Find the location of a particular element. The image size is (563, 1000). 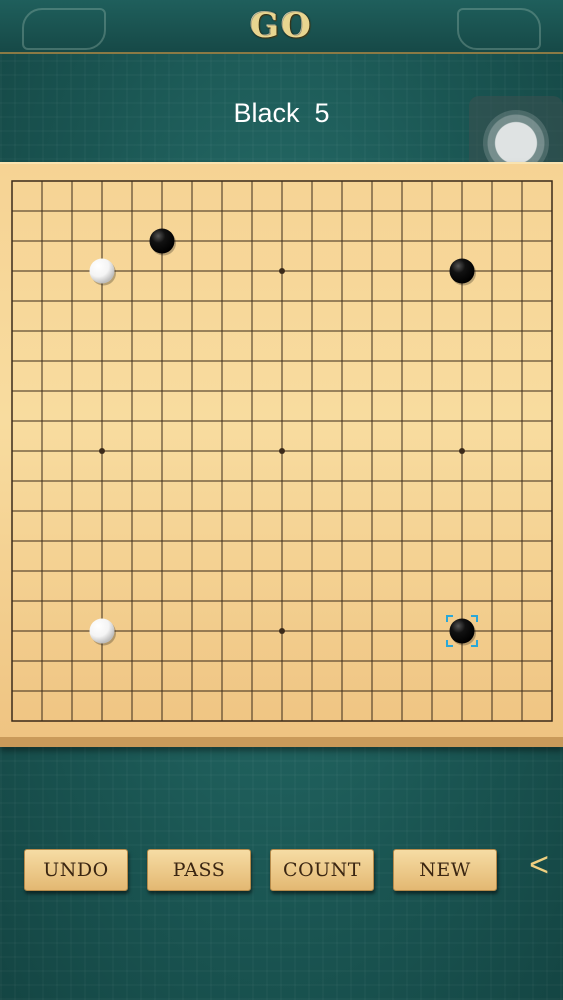

dragon-ornament-icon is located at coordinates (499, 29).